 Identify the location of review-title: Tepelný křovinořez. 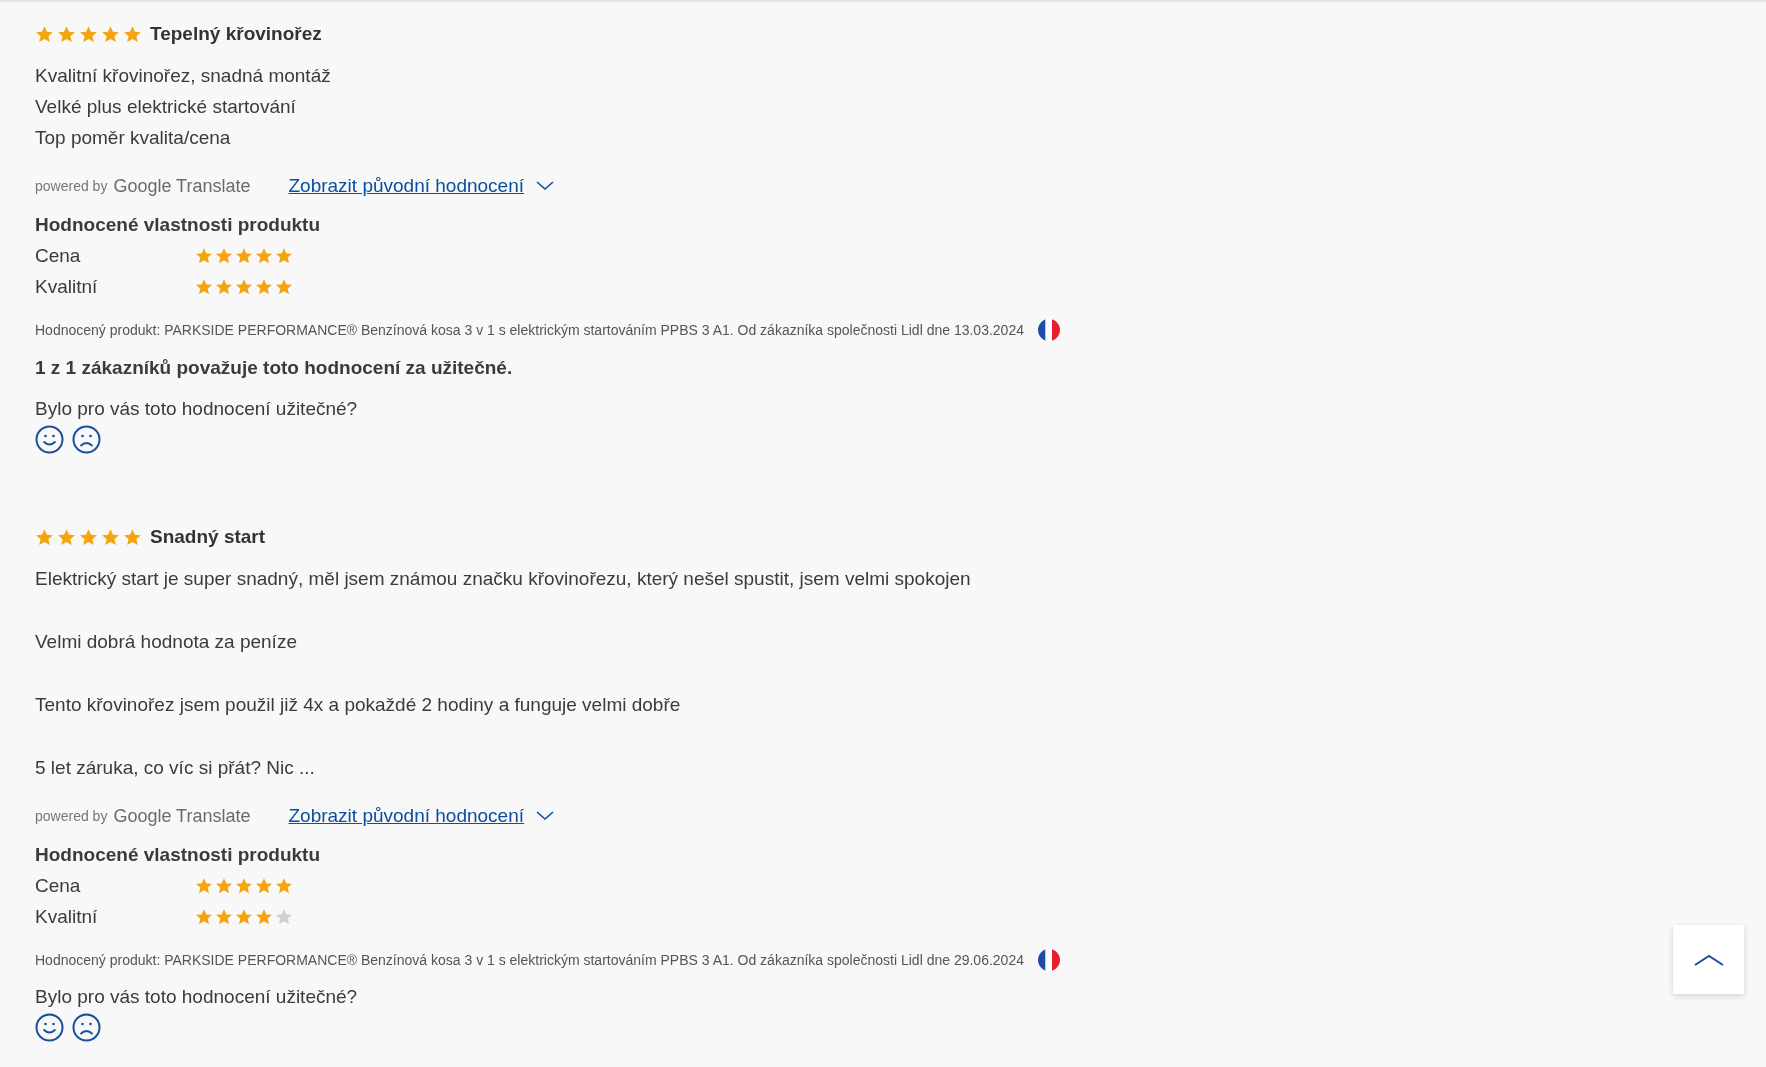
(236, 34).